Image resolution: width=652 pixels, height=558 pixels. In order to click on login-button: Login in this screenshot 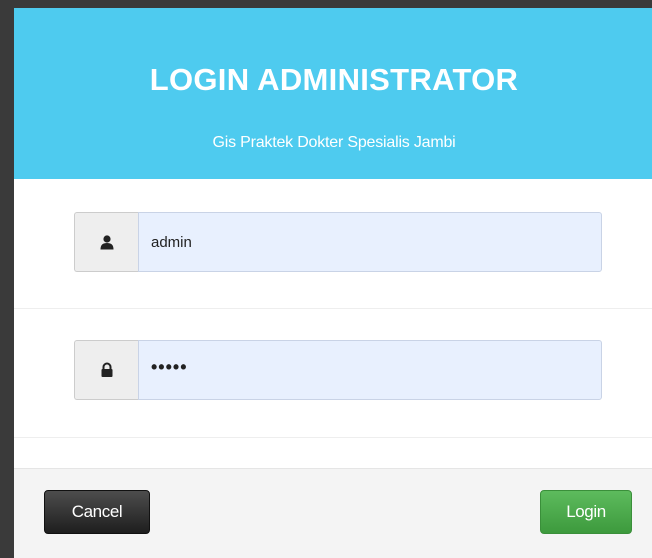, I will do `click(586, 512)`.